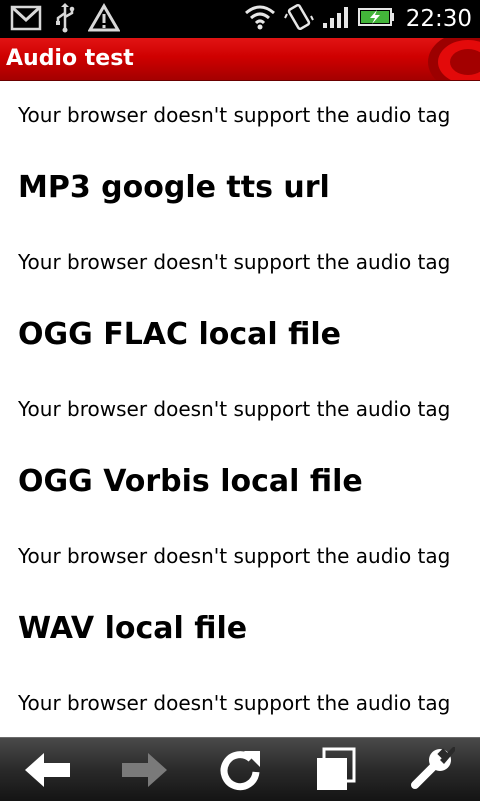  I want to click on back-arrow-icon, so click(47, 769).